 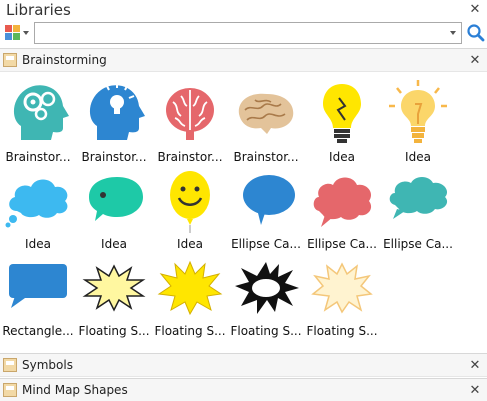 I want to click on speech-bubble-teal-icon, so click(x=114, y=200).